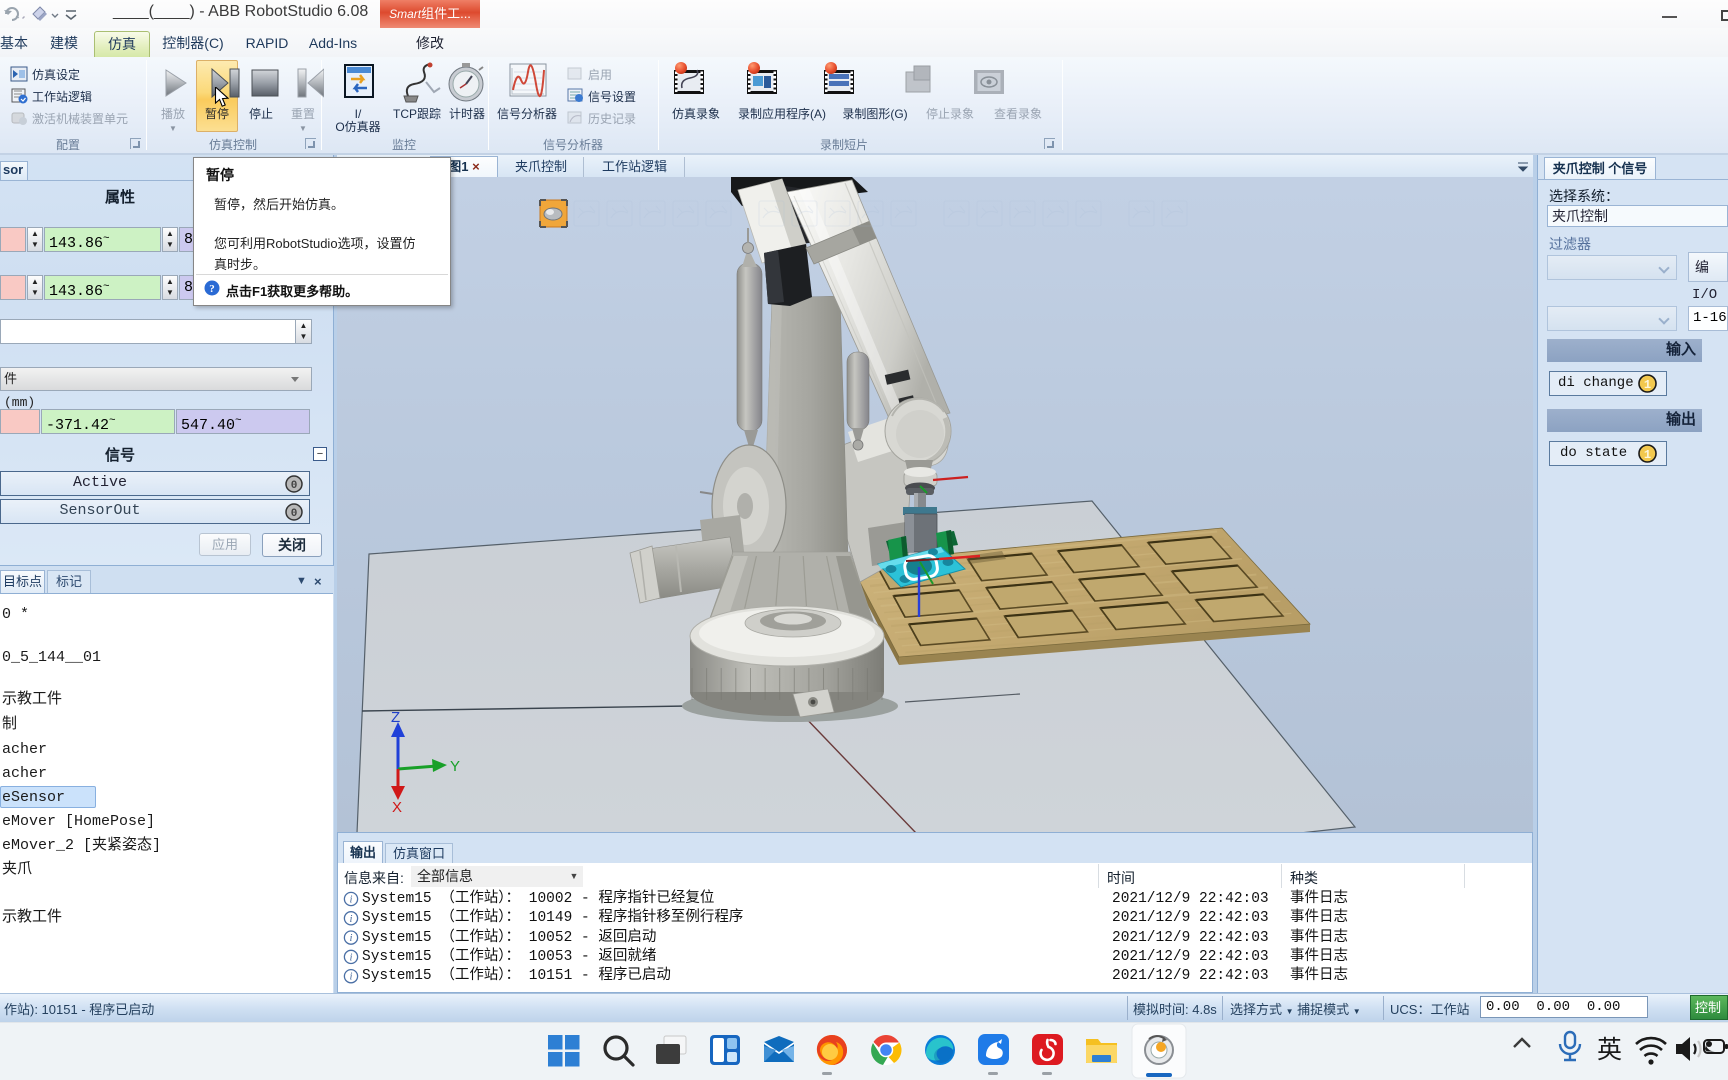 This screenshot has width=1728, height=1080. Describe the element at coordinates (397, 807) in the screenshot. I see `svg-text: X` at that location.